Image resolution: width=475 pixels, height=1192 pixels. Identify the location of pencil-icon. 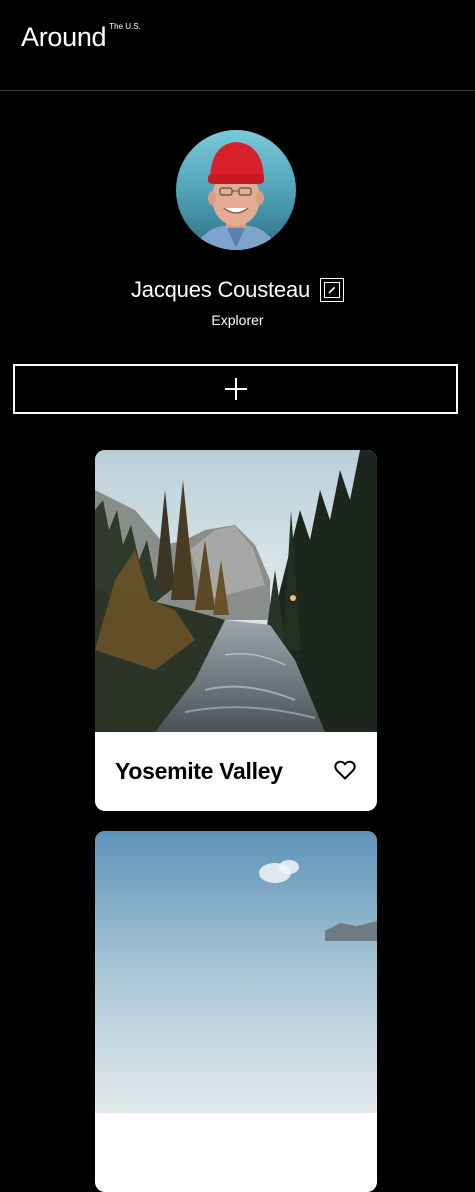
(332, 290).